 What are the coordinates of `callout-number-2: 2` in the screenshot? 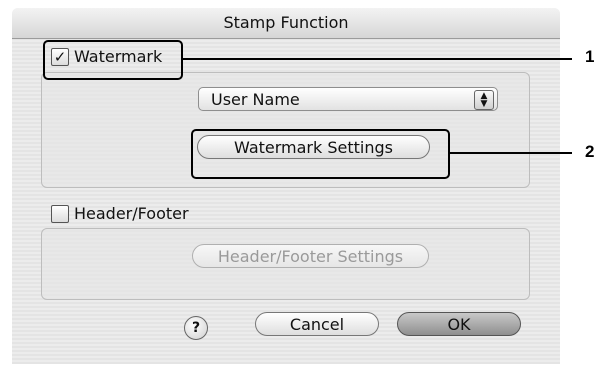 It's located at (590, 151).